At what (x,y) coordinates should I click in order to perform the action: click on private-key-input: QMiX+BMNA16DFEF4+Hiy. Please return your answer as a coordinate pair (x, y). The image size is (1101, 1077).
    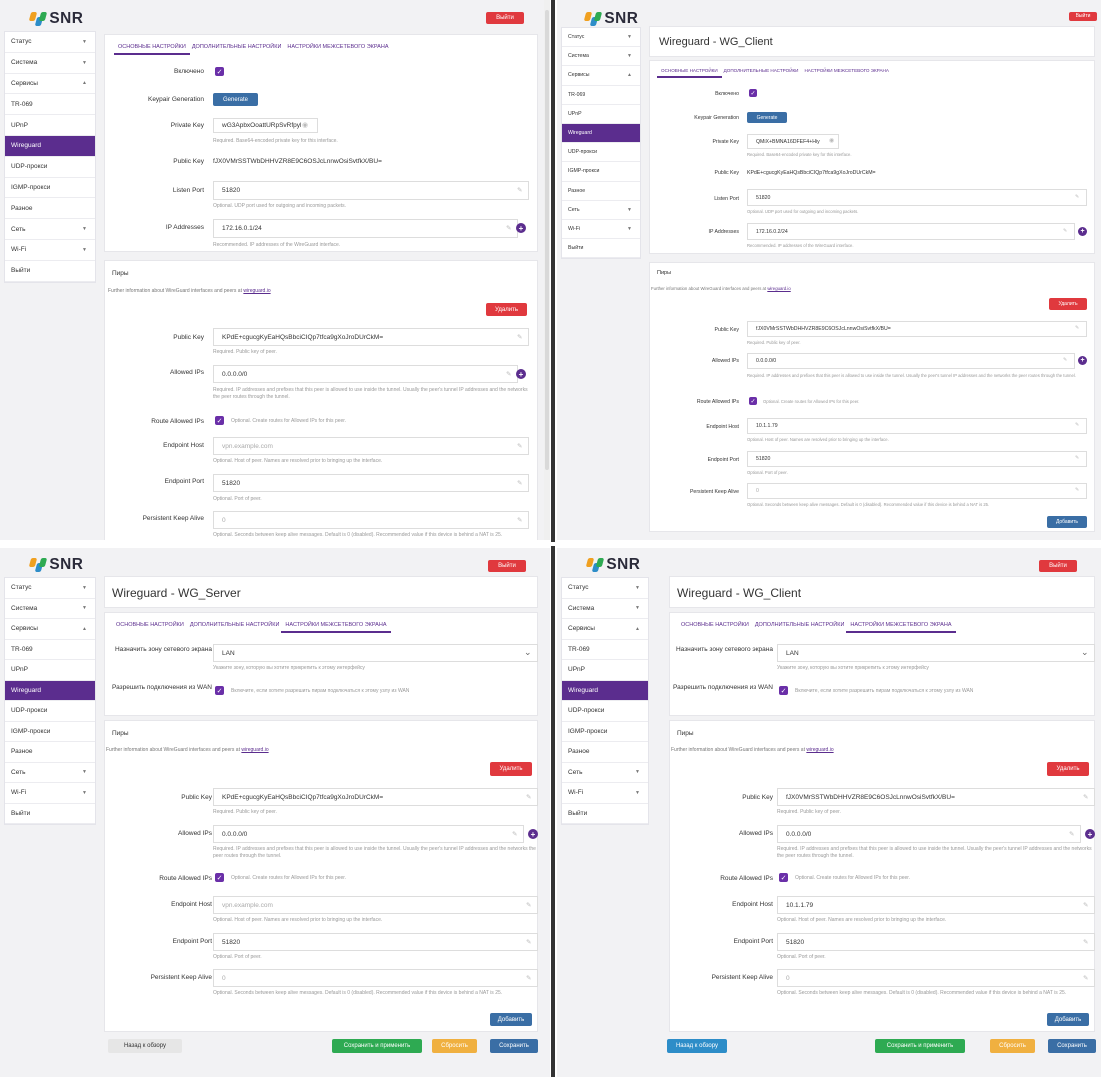
    Looking at the image, I should click on (793, 141).